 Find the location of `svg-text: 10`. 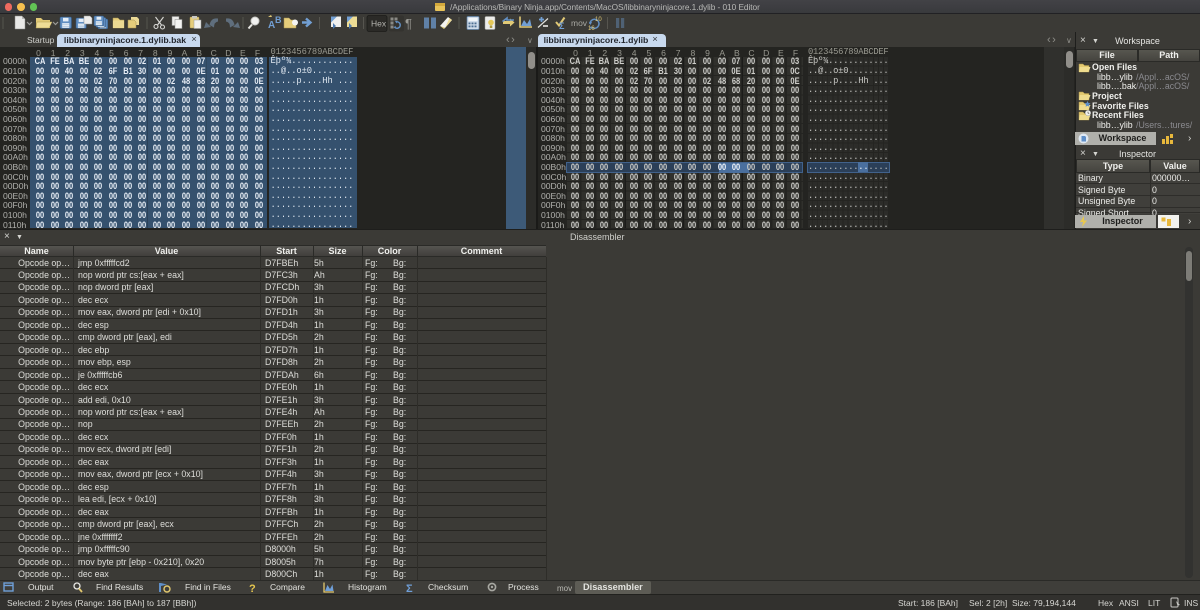

svg-text: 10 is located at coordinates (598, 20).